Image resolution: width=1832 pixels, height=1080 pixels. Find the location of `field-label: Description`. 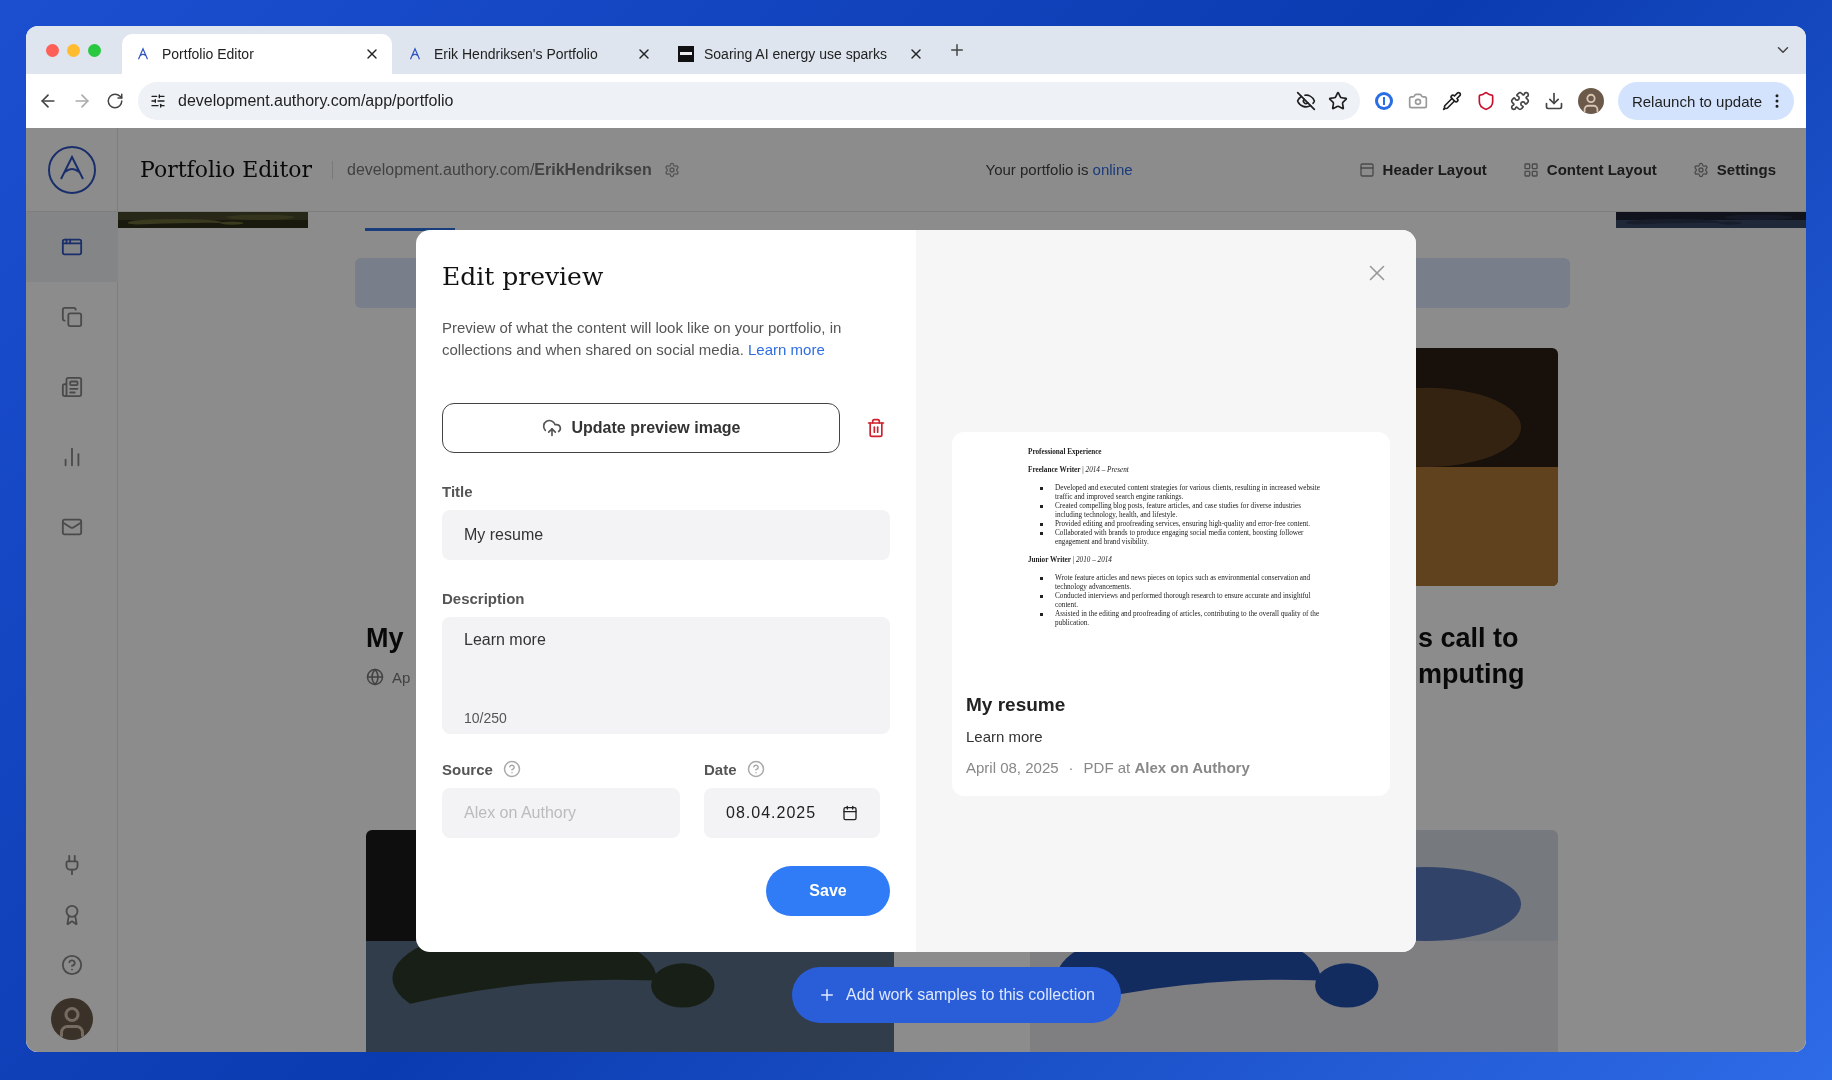

field-label: Description is located at coordinates (484, 598).